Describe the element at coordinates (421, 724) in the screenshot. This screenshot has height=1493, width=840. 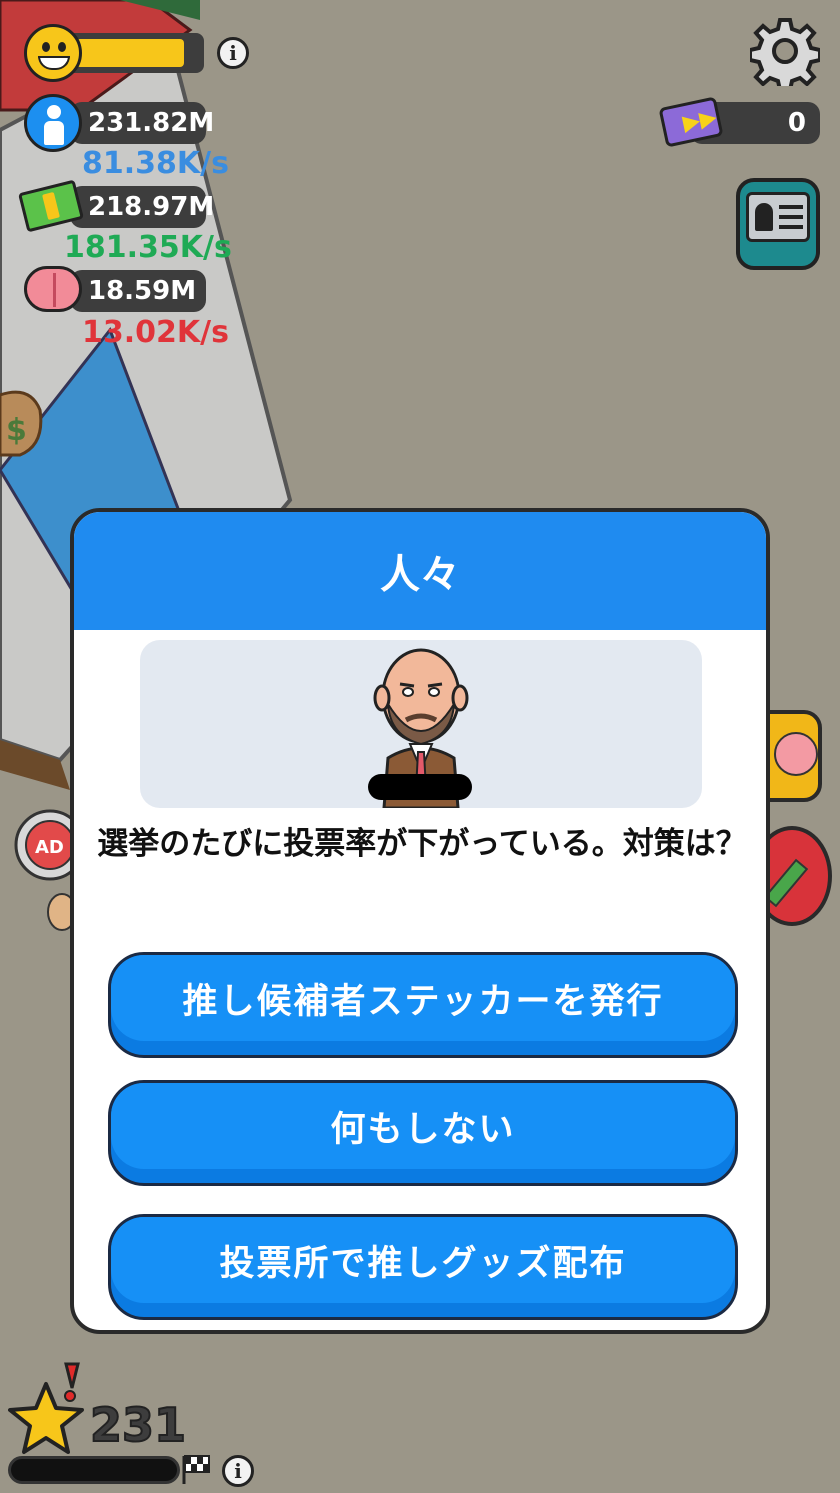
I see `character-portrait-panel` at that location.